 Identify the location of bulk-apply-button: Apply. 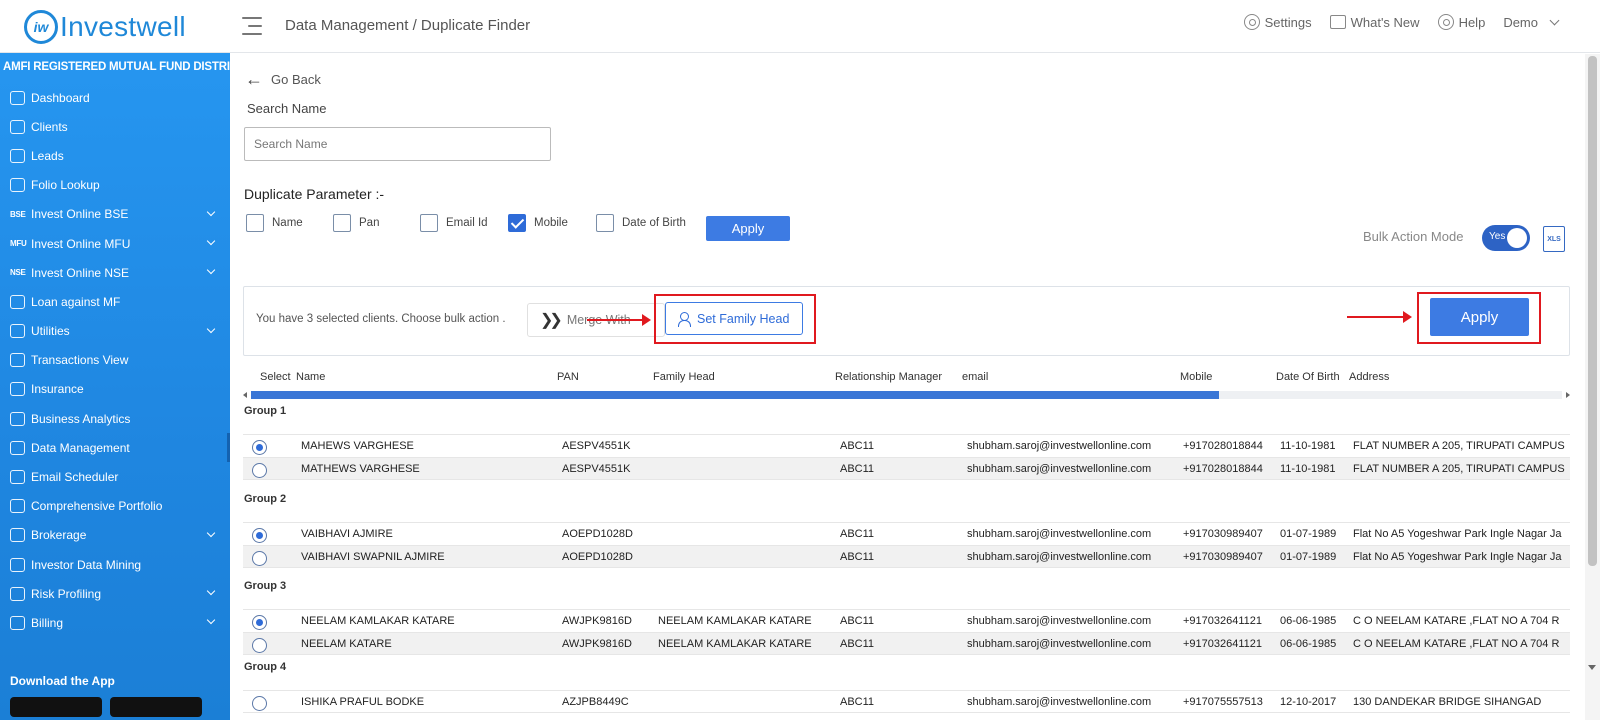
(1479, 317).